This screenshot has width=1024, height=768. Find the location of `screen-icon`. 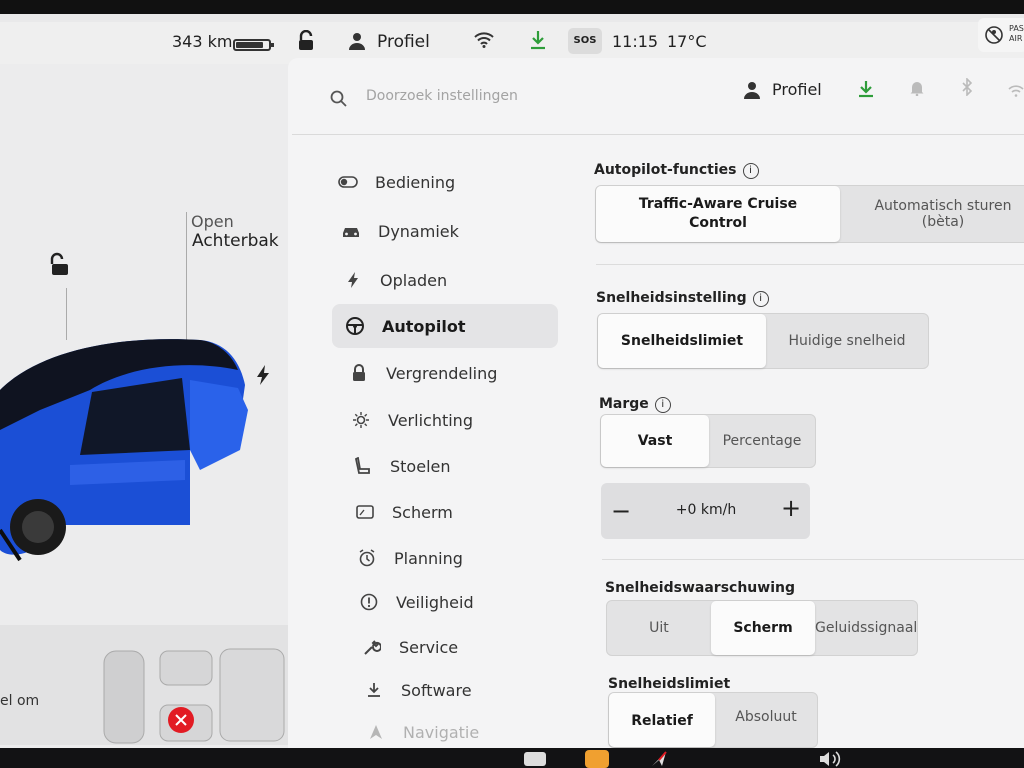

screen-icon is located at coordinates (365, 512).